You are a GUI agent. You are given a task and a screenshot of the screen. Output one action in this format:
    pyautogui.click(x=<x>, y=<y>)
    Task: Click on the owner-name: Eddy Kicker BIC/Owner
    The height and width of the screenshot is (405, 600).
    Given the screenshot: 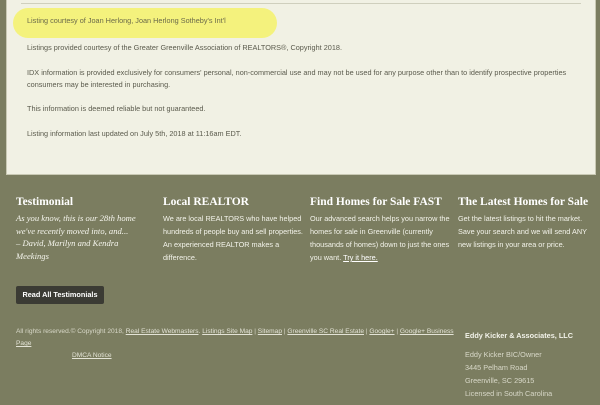 What is the action you would take?
    pyautogui.click(x=503, y=354)
    